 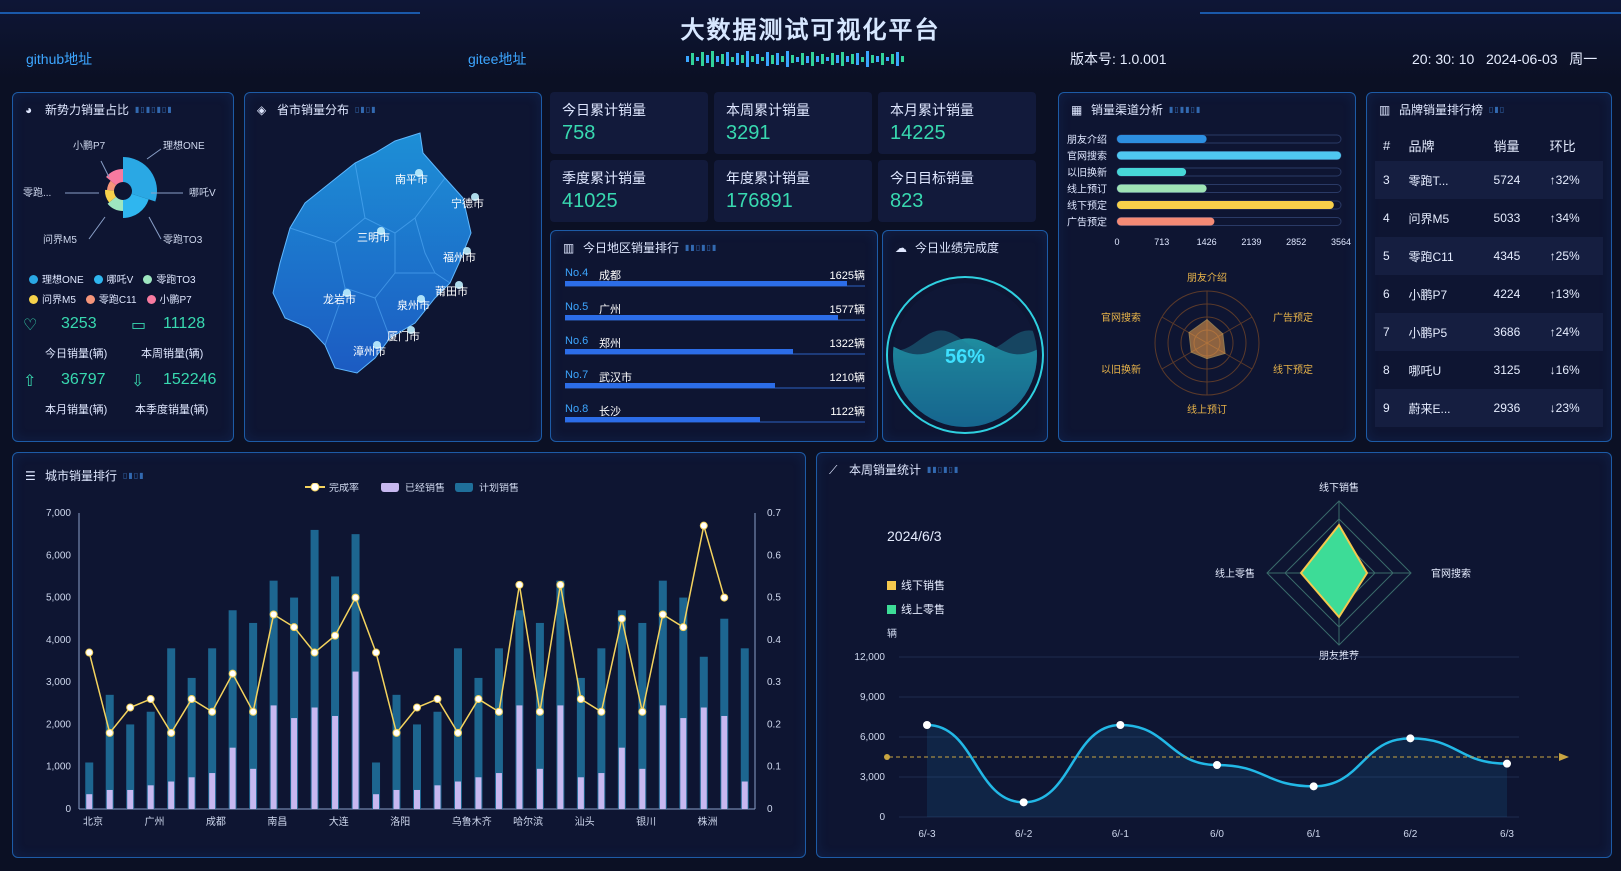 I want to click on chart-icon: ▭, so click(x=139, y=325).